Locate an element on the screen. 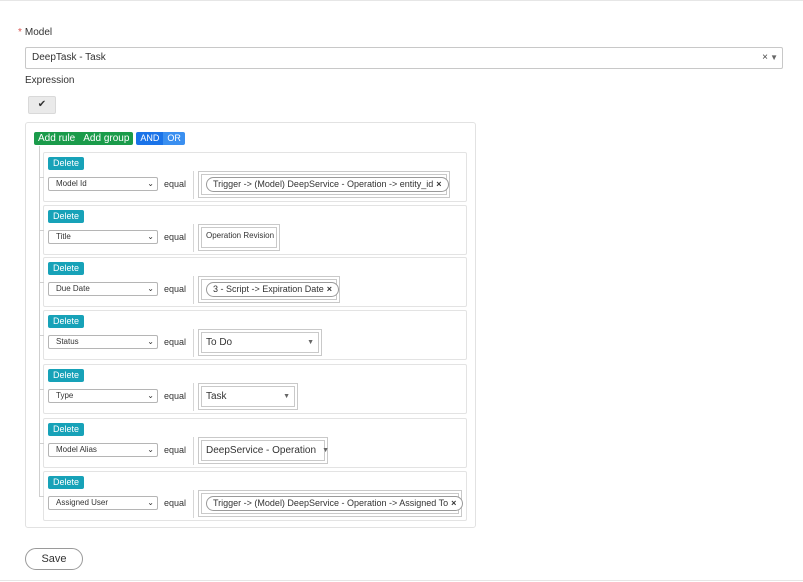 This screenshot has width=803, height=582. rule-title: Delete Title ⌄ equal Operation Revision is located at coordinates (253, 230).